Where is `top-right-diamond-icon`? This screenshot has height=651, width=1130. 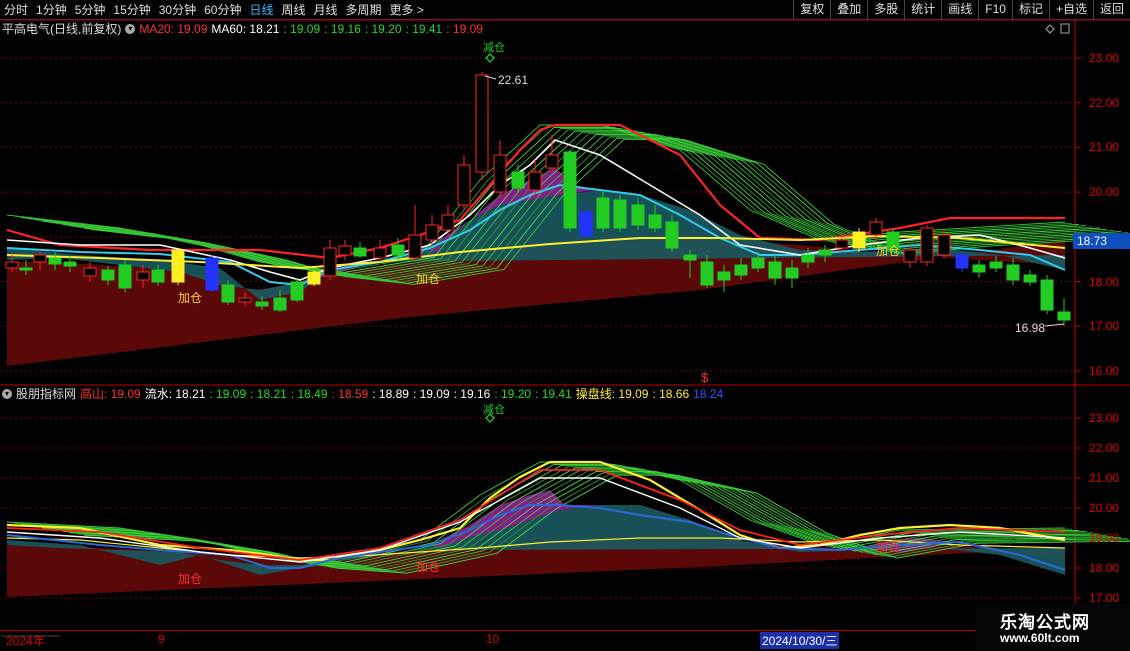
top-right-diamond-icon is located at coordinates (1050, 29).